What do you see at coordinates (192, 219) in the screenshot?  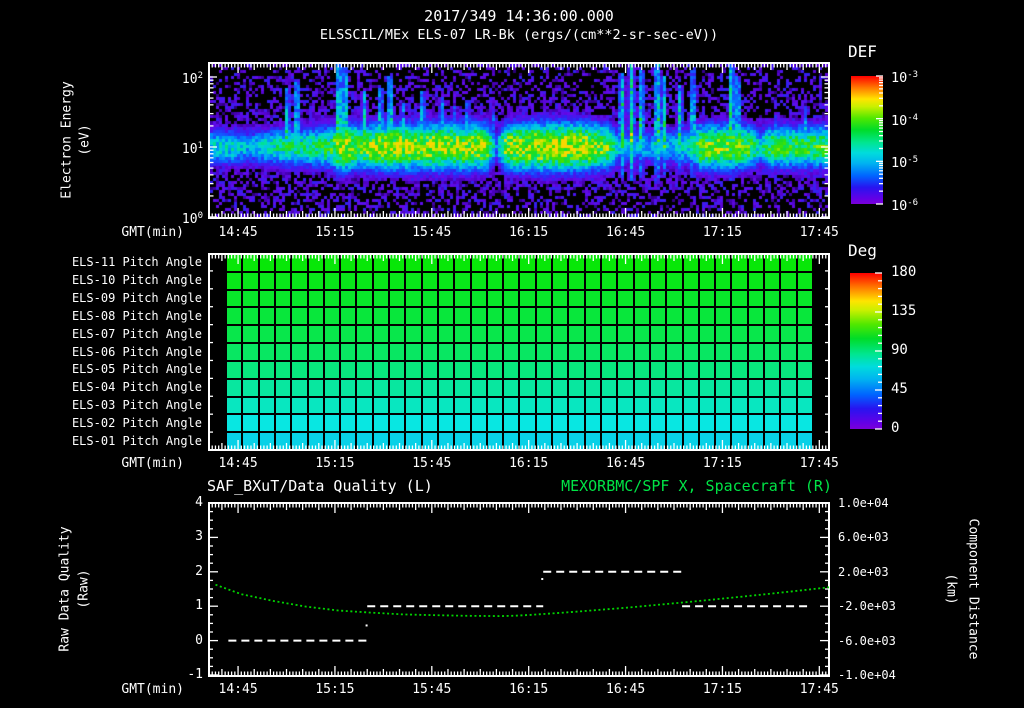 I see `energy-ytick-label: 100` at bounding box center [192, 219].